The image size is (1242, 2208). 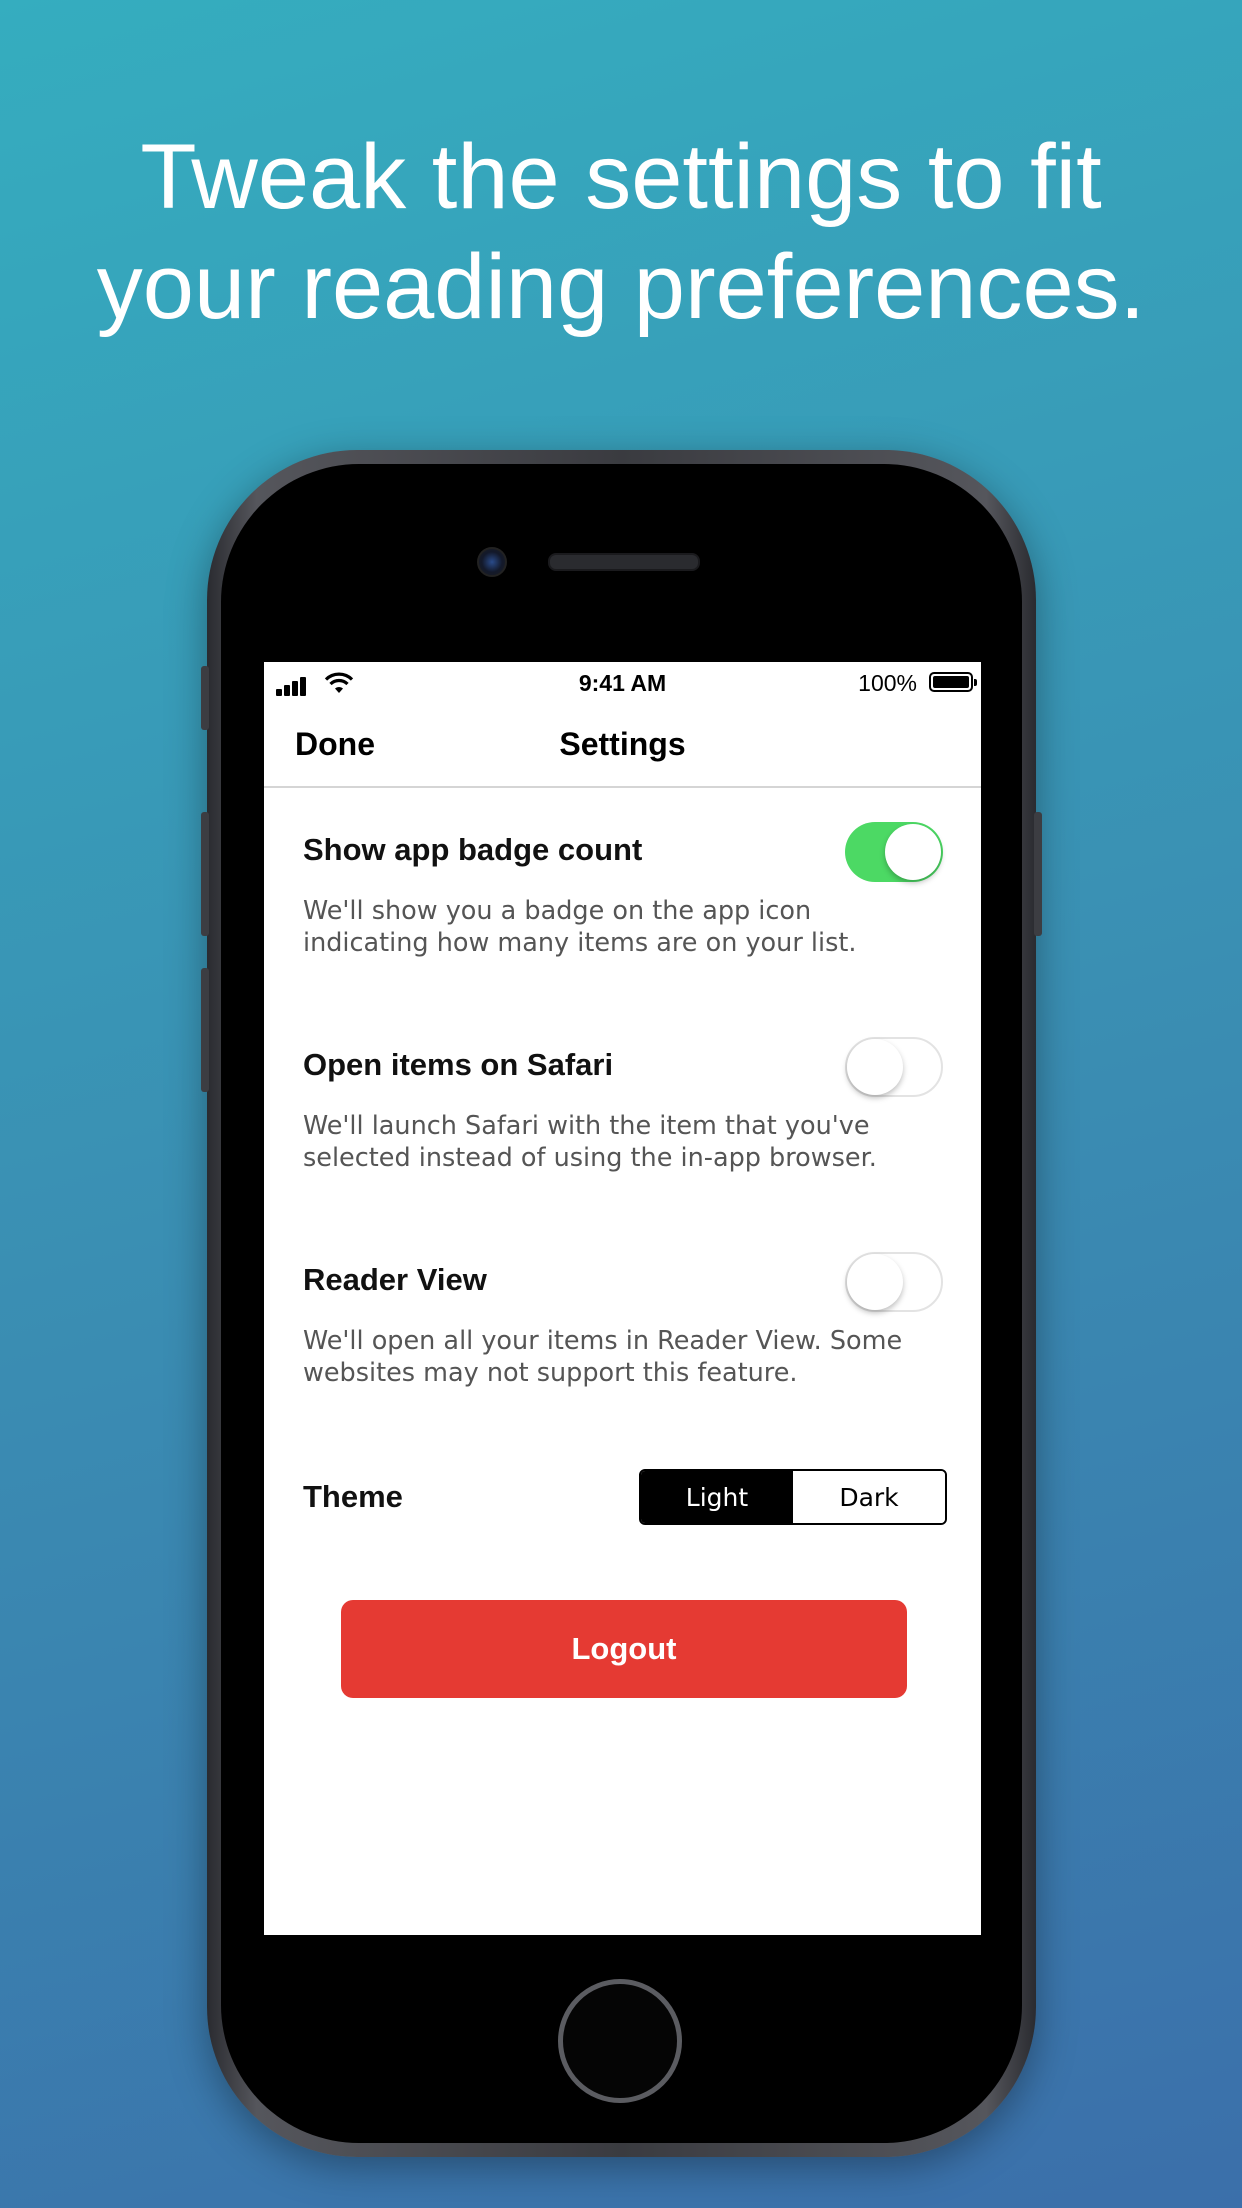 I want to click on power-button, so click(x=1038, y=874).